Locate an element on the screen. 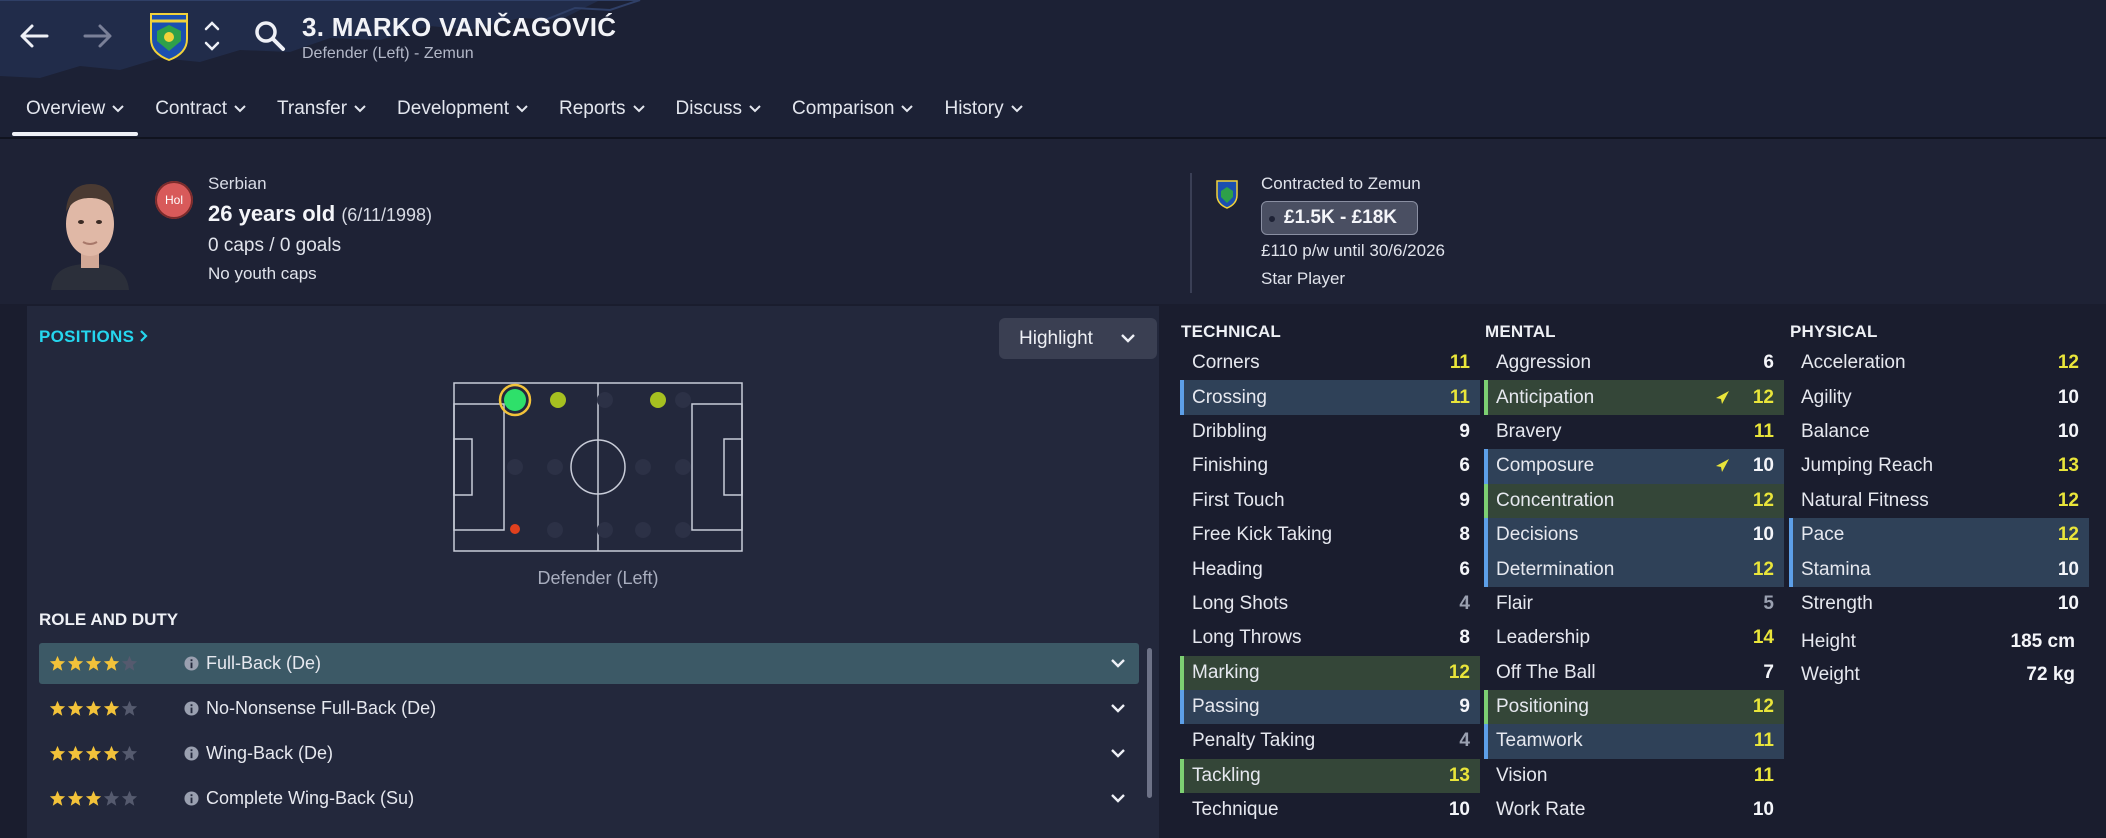 The width and height of the screenshot is (2106, 838). back-button is located at coordinates (34, 36).